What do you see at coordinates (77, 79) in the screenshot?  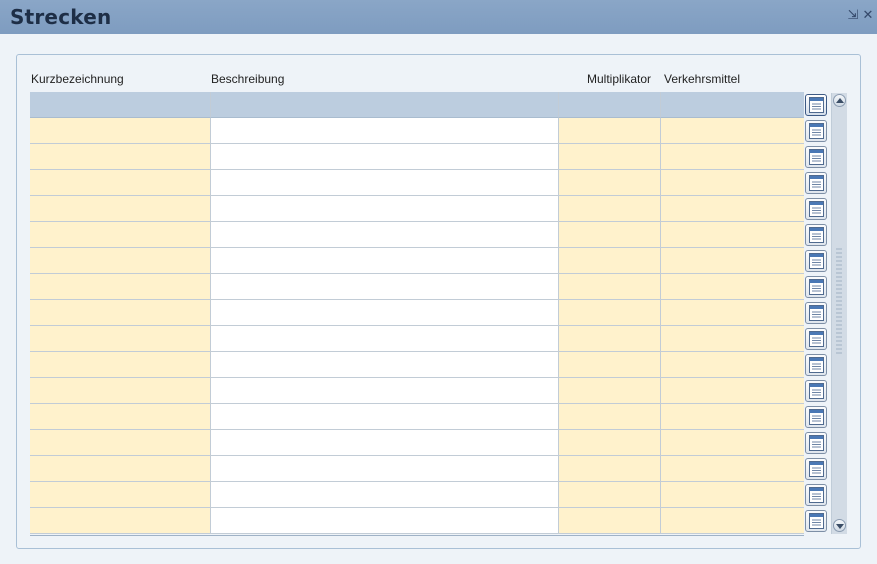 I see `column-header-kurzbezeichnung: Kurzbezeichnung` at bounding box center [77, 79].